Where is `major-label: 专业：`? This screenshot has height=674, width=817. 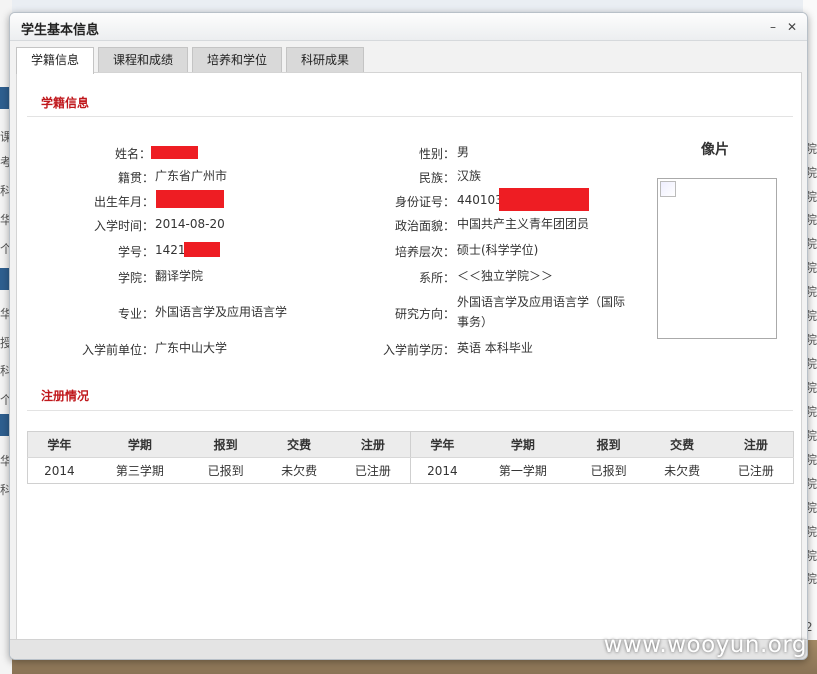 major-label: 专业： is located at coordinates (135, 314).